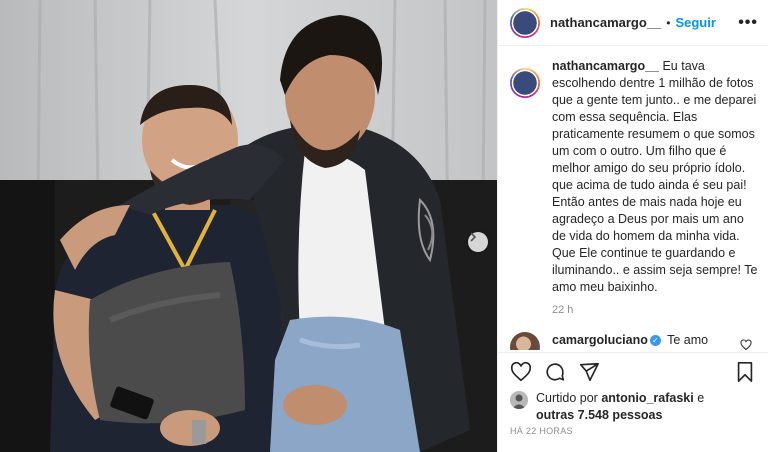 This screenshot has width=768, height=452. I want to click on likes-connector: e, so click(701, 398).